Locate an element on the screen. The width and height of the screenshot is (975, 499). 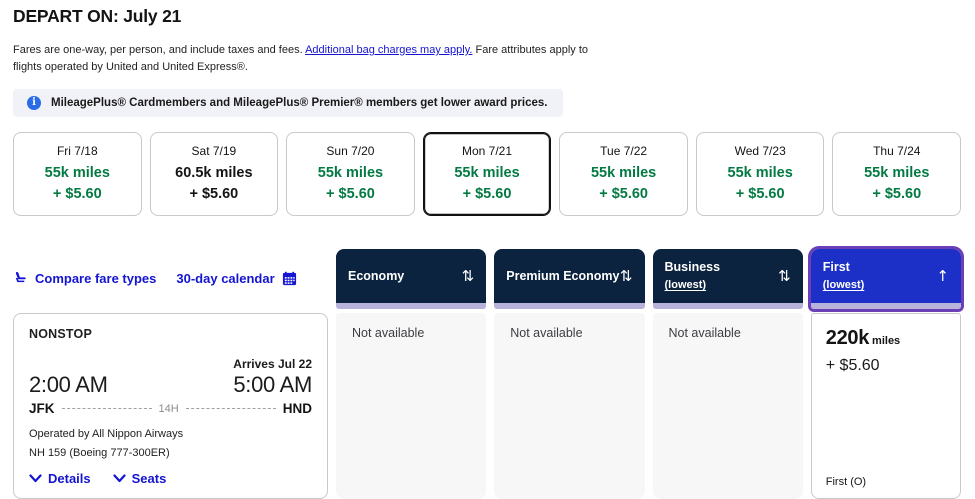
date-card-sat-7-19: Sat 7/19 60.5k miles + $5.60 is located at coordinates (214, 174).